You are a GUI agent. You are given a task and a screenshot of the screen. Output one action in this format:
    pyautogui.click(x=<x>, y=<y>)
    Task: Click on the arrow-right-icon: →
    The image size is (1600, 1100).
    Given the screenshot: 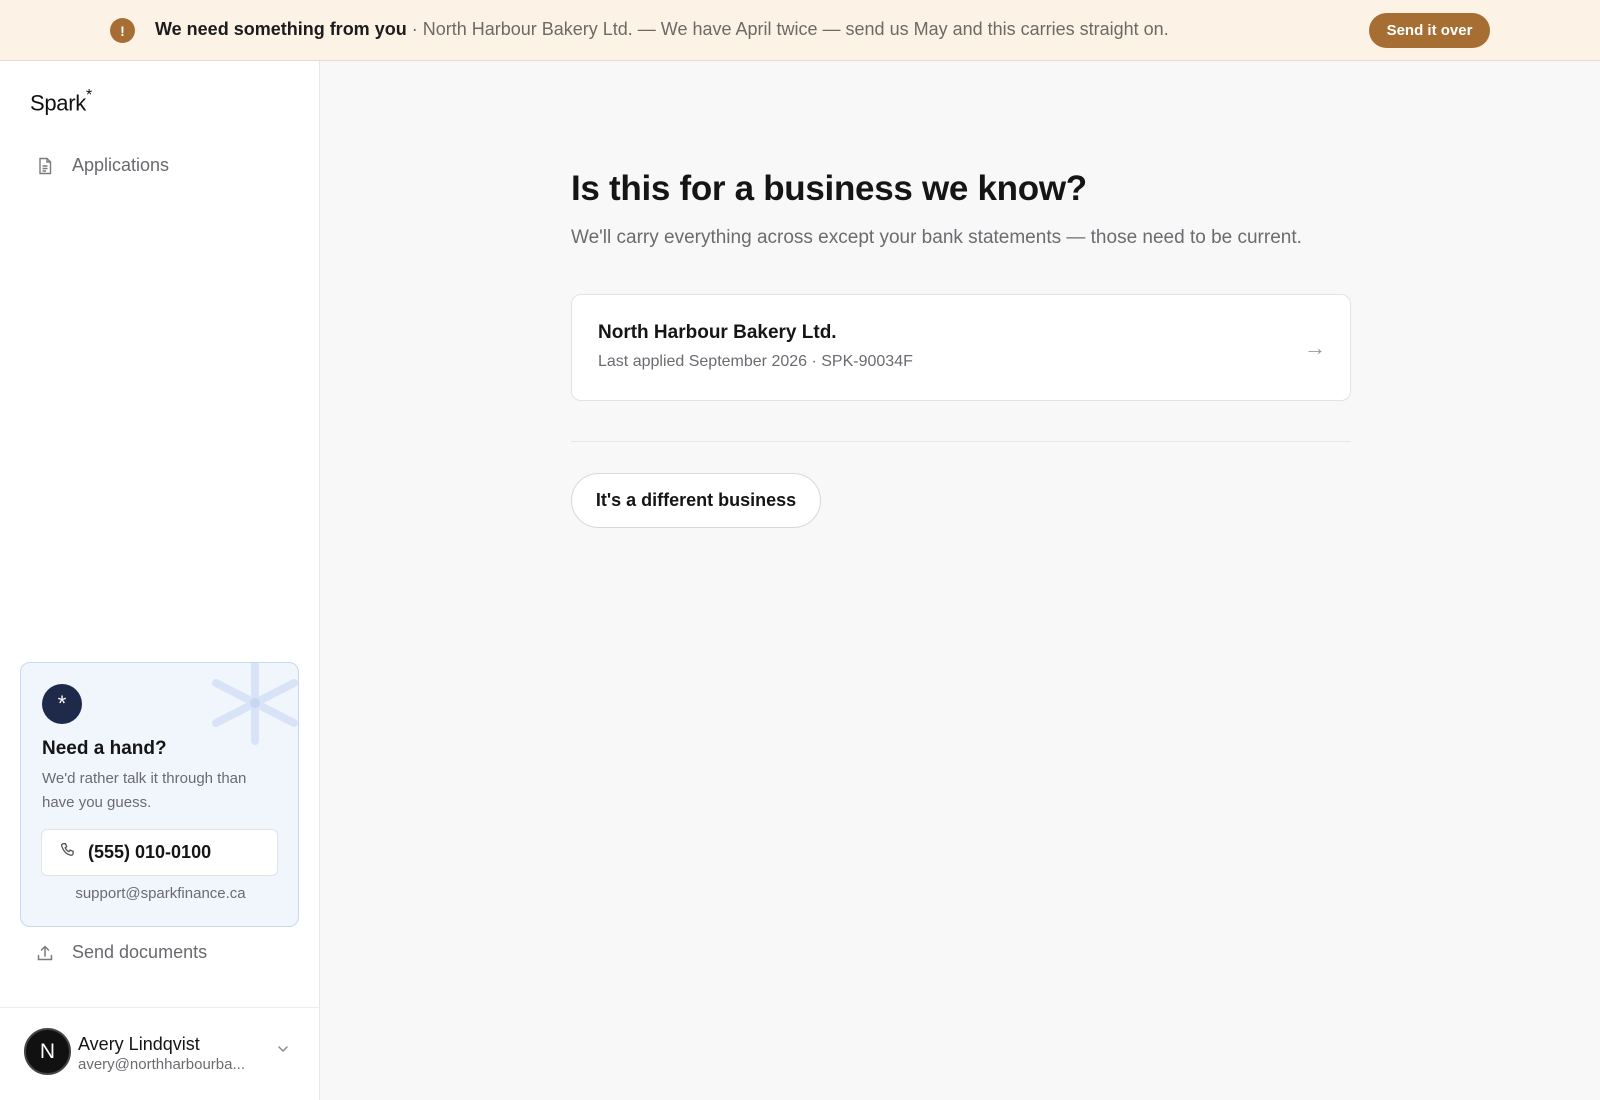 What is the action you would take?
    pyautogui.click(x=1315, y=347)
    